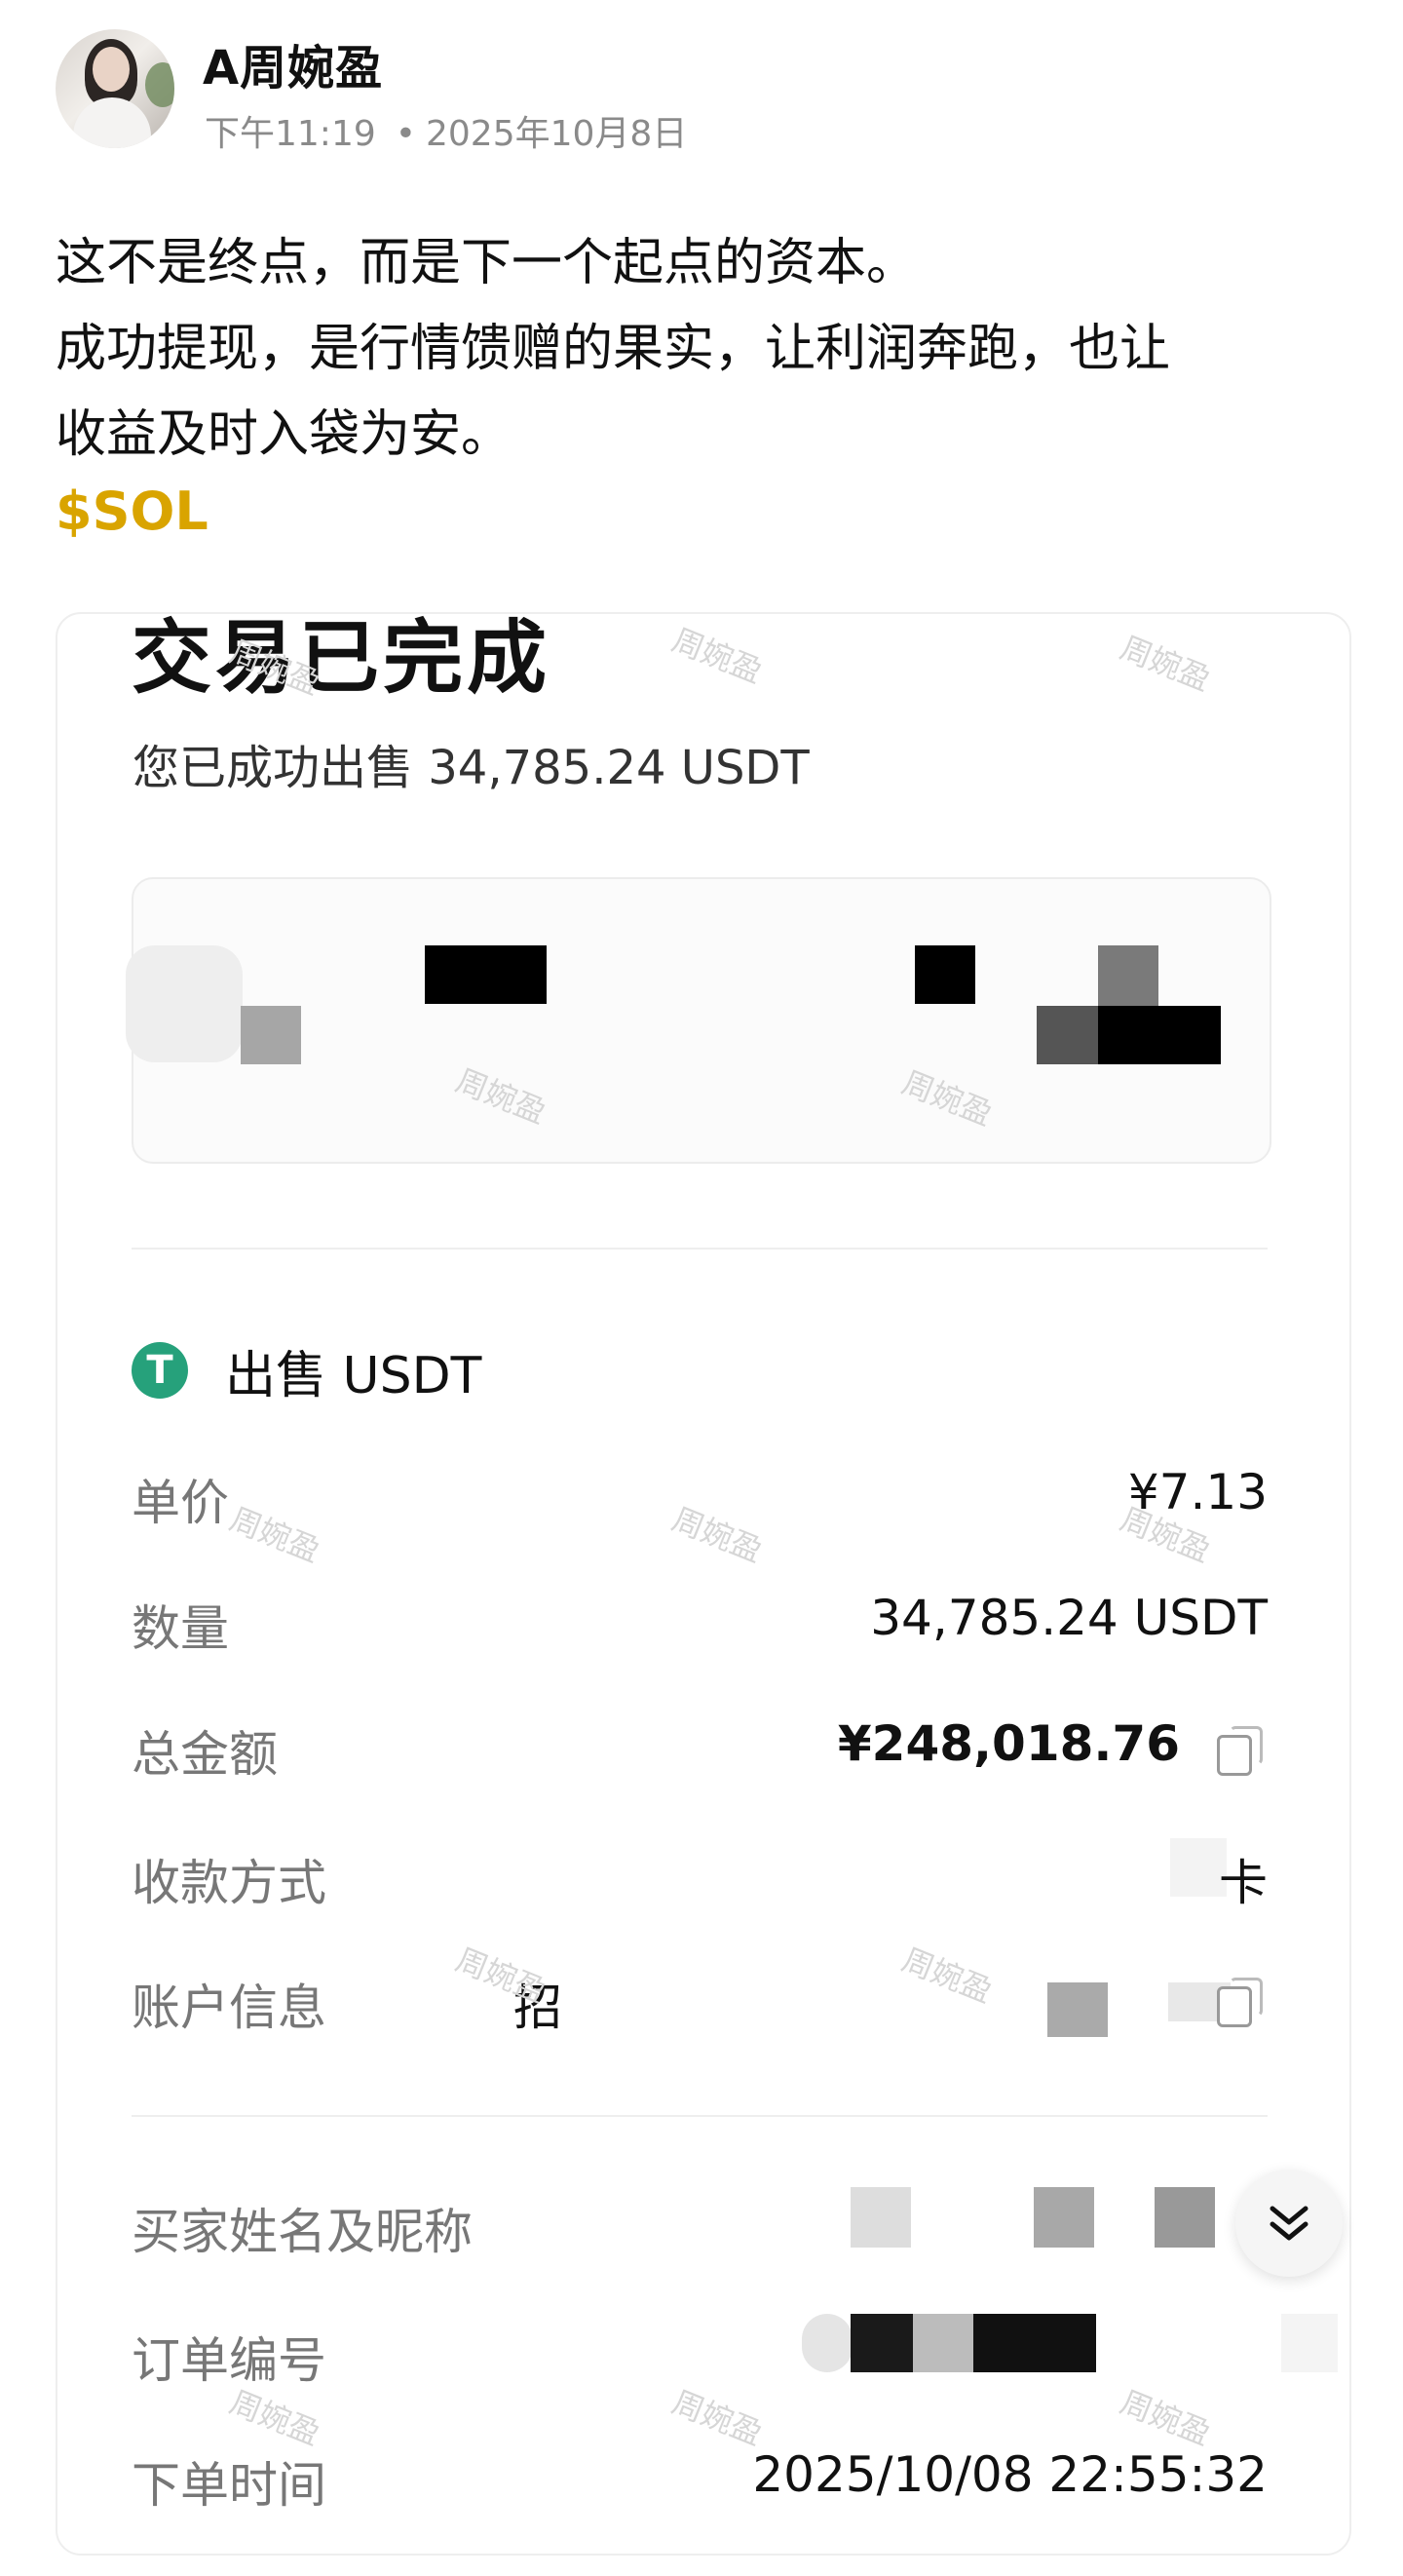 The image size is (1403, 2576). Describe the element at coordinates (180, 1503) in the screenshot. I see `row-label: 单价` at that location.